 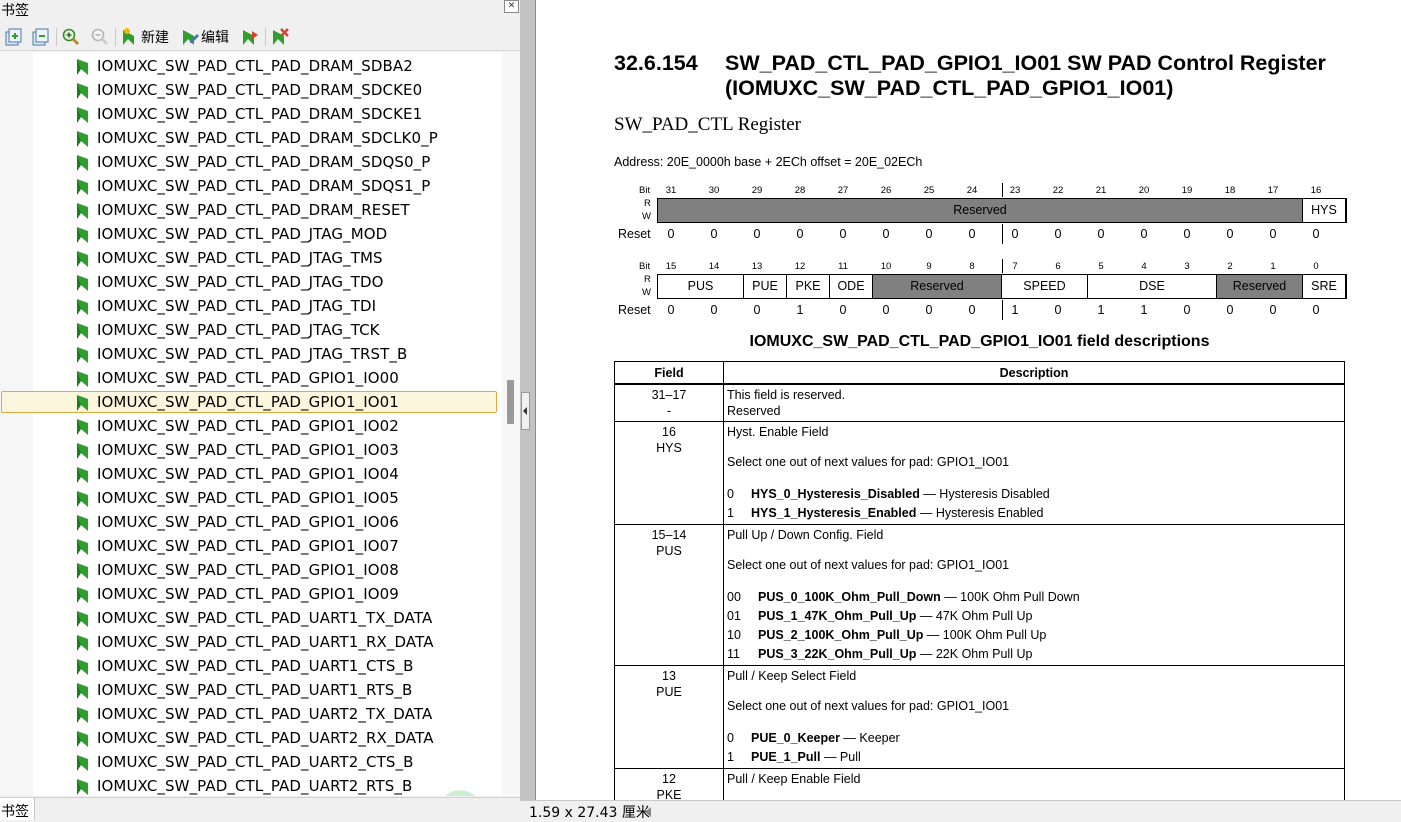 I want to click on collapse-panel-arrow-icon, so click(x=525, y=411).